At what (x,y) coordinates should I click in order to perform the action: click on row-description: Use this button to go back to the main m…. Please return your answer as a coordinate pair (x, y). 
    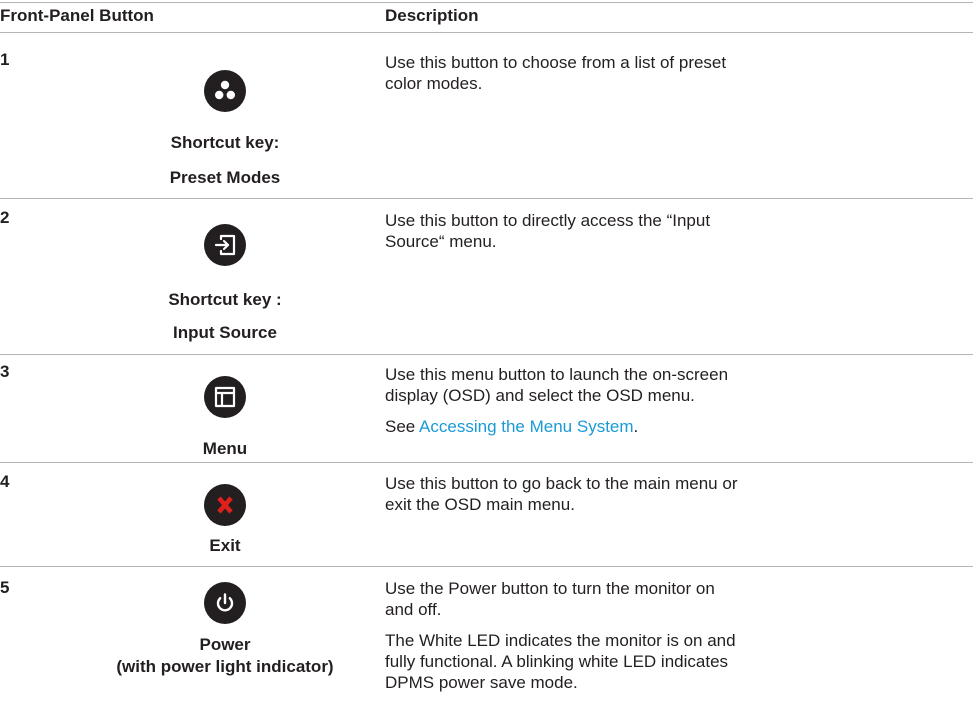
    Looking at the image, I should click on (565, 494).